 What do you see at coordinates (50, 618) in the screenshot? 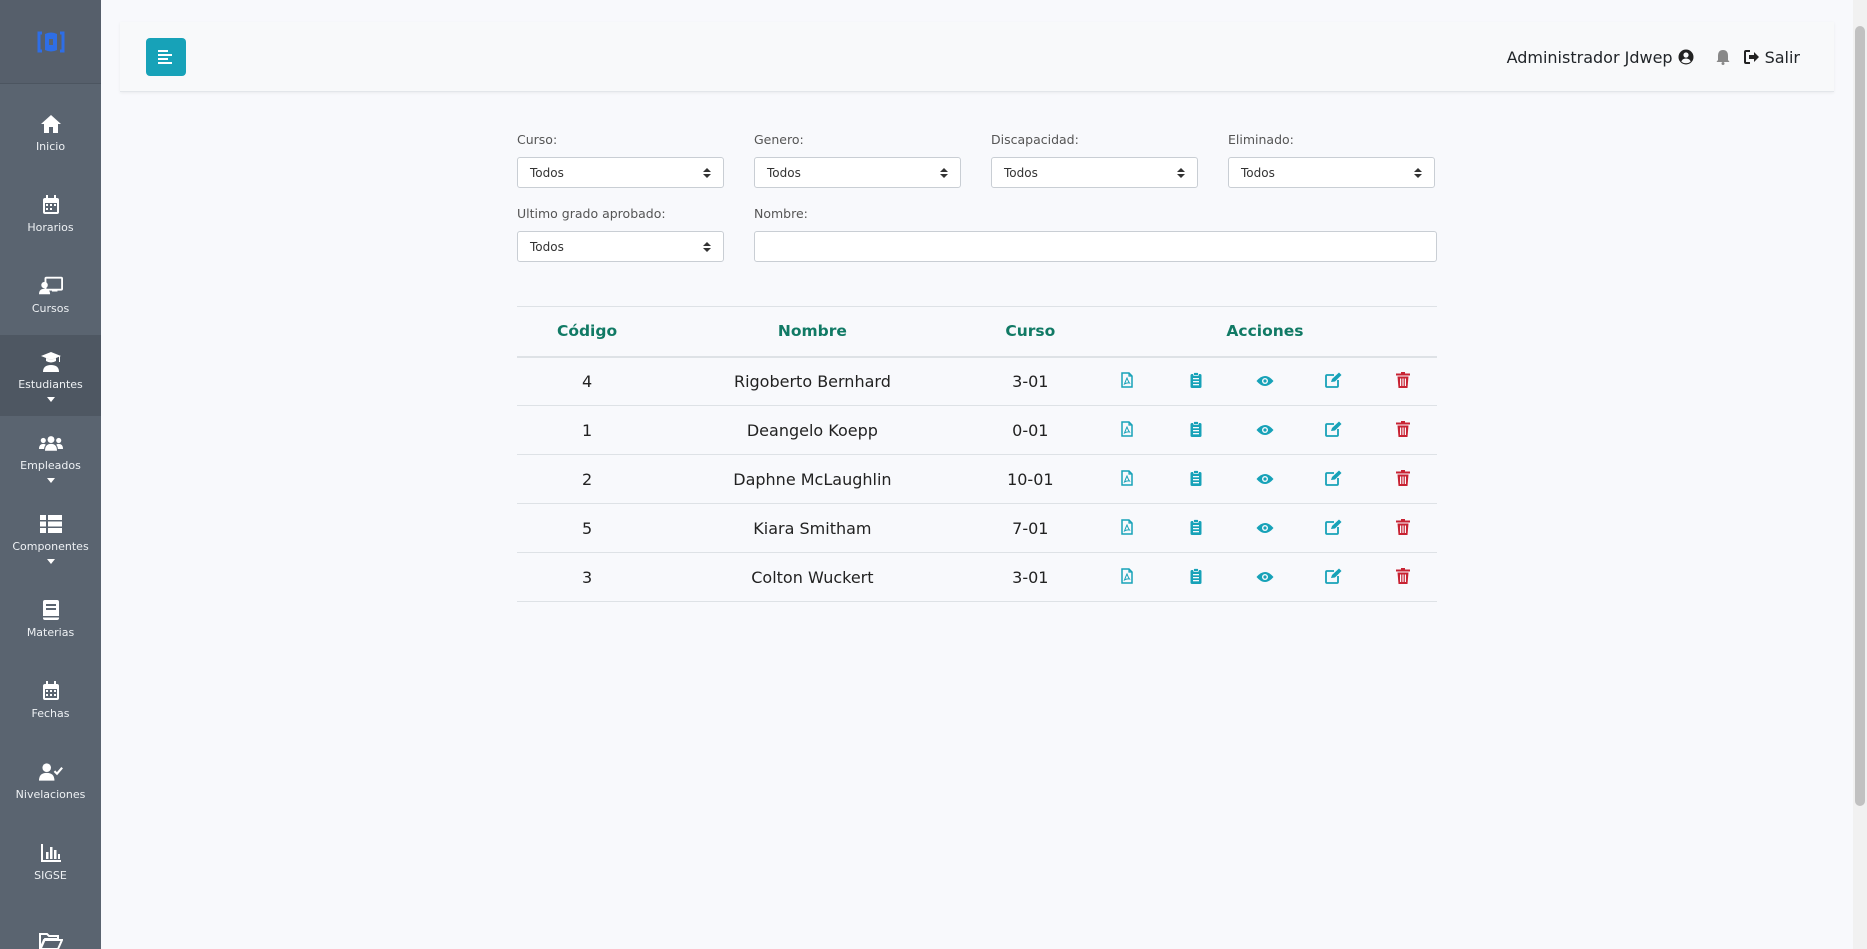
I see `sidebar-item-materias: Materias` at bounding box center [50, 618].